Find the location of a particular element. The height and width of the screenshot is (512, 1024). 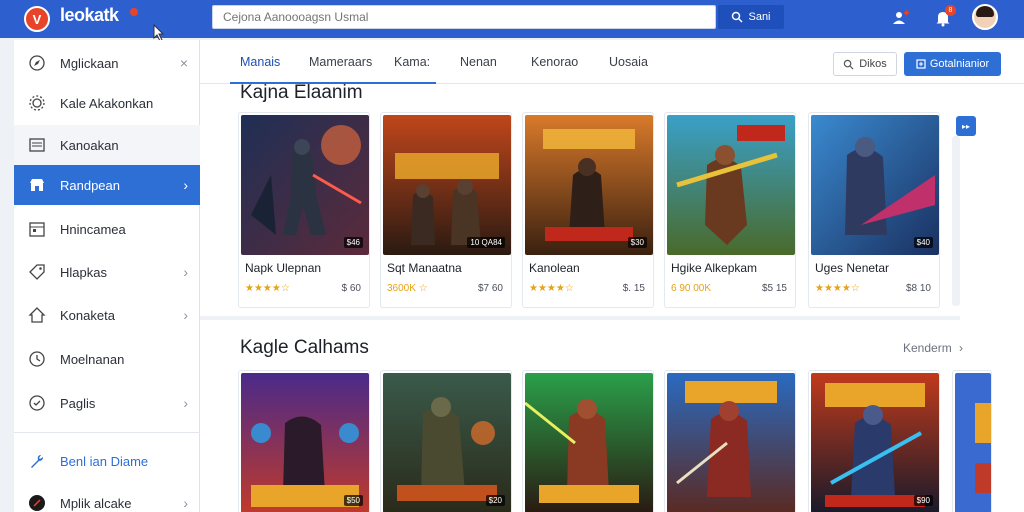

sidebar-item-10: Mplik alcake › is located at coordinates (107, 497).